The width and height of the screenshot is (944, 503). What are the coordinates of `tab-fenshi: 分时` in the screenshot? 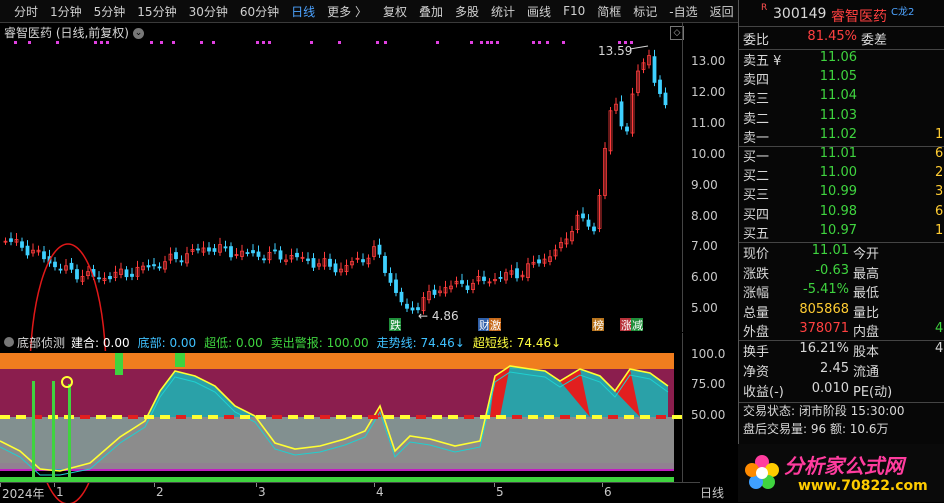 It's located at (26, 11).